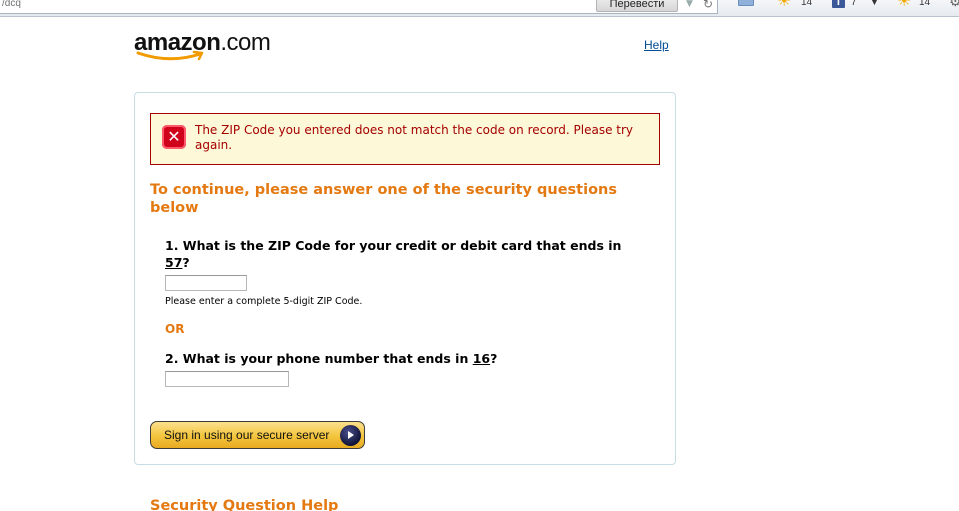 Image resolution: width=959 pixels, height=511 pixels. What do you see at coordinates (746, 3) in the screenshot?
I see `mail-icon` at bounding box center [746, 3].